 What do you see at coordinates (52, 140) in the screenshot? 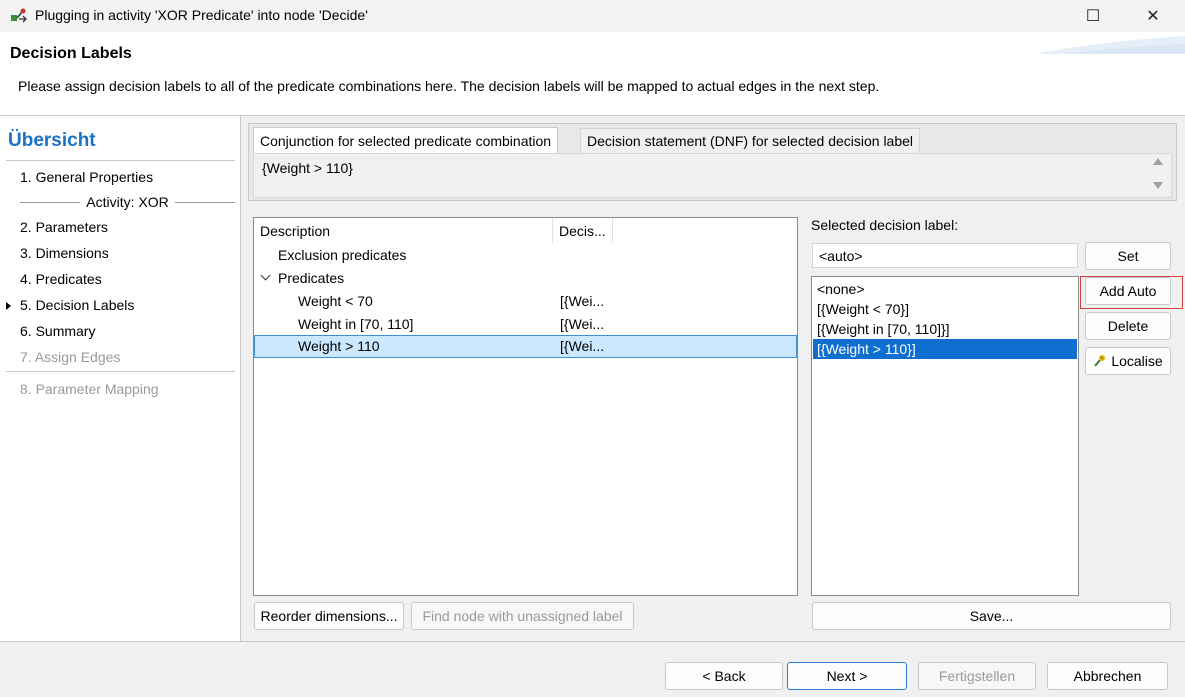
I see `sidebar-title: Übersicht` at bounding box center [52, 140].